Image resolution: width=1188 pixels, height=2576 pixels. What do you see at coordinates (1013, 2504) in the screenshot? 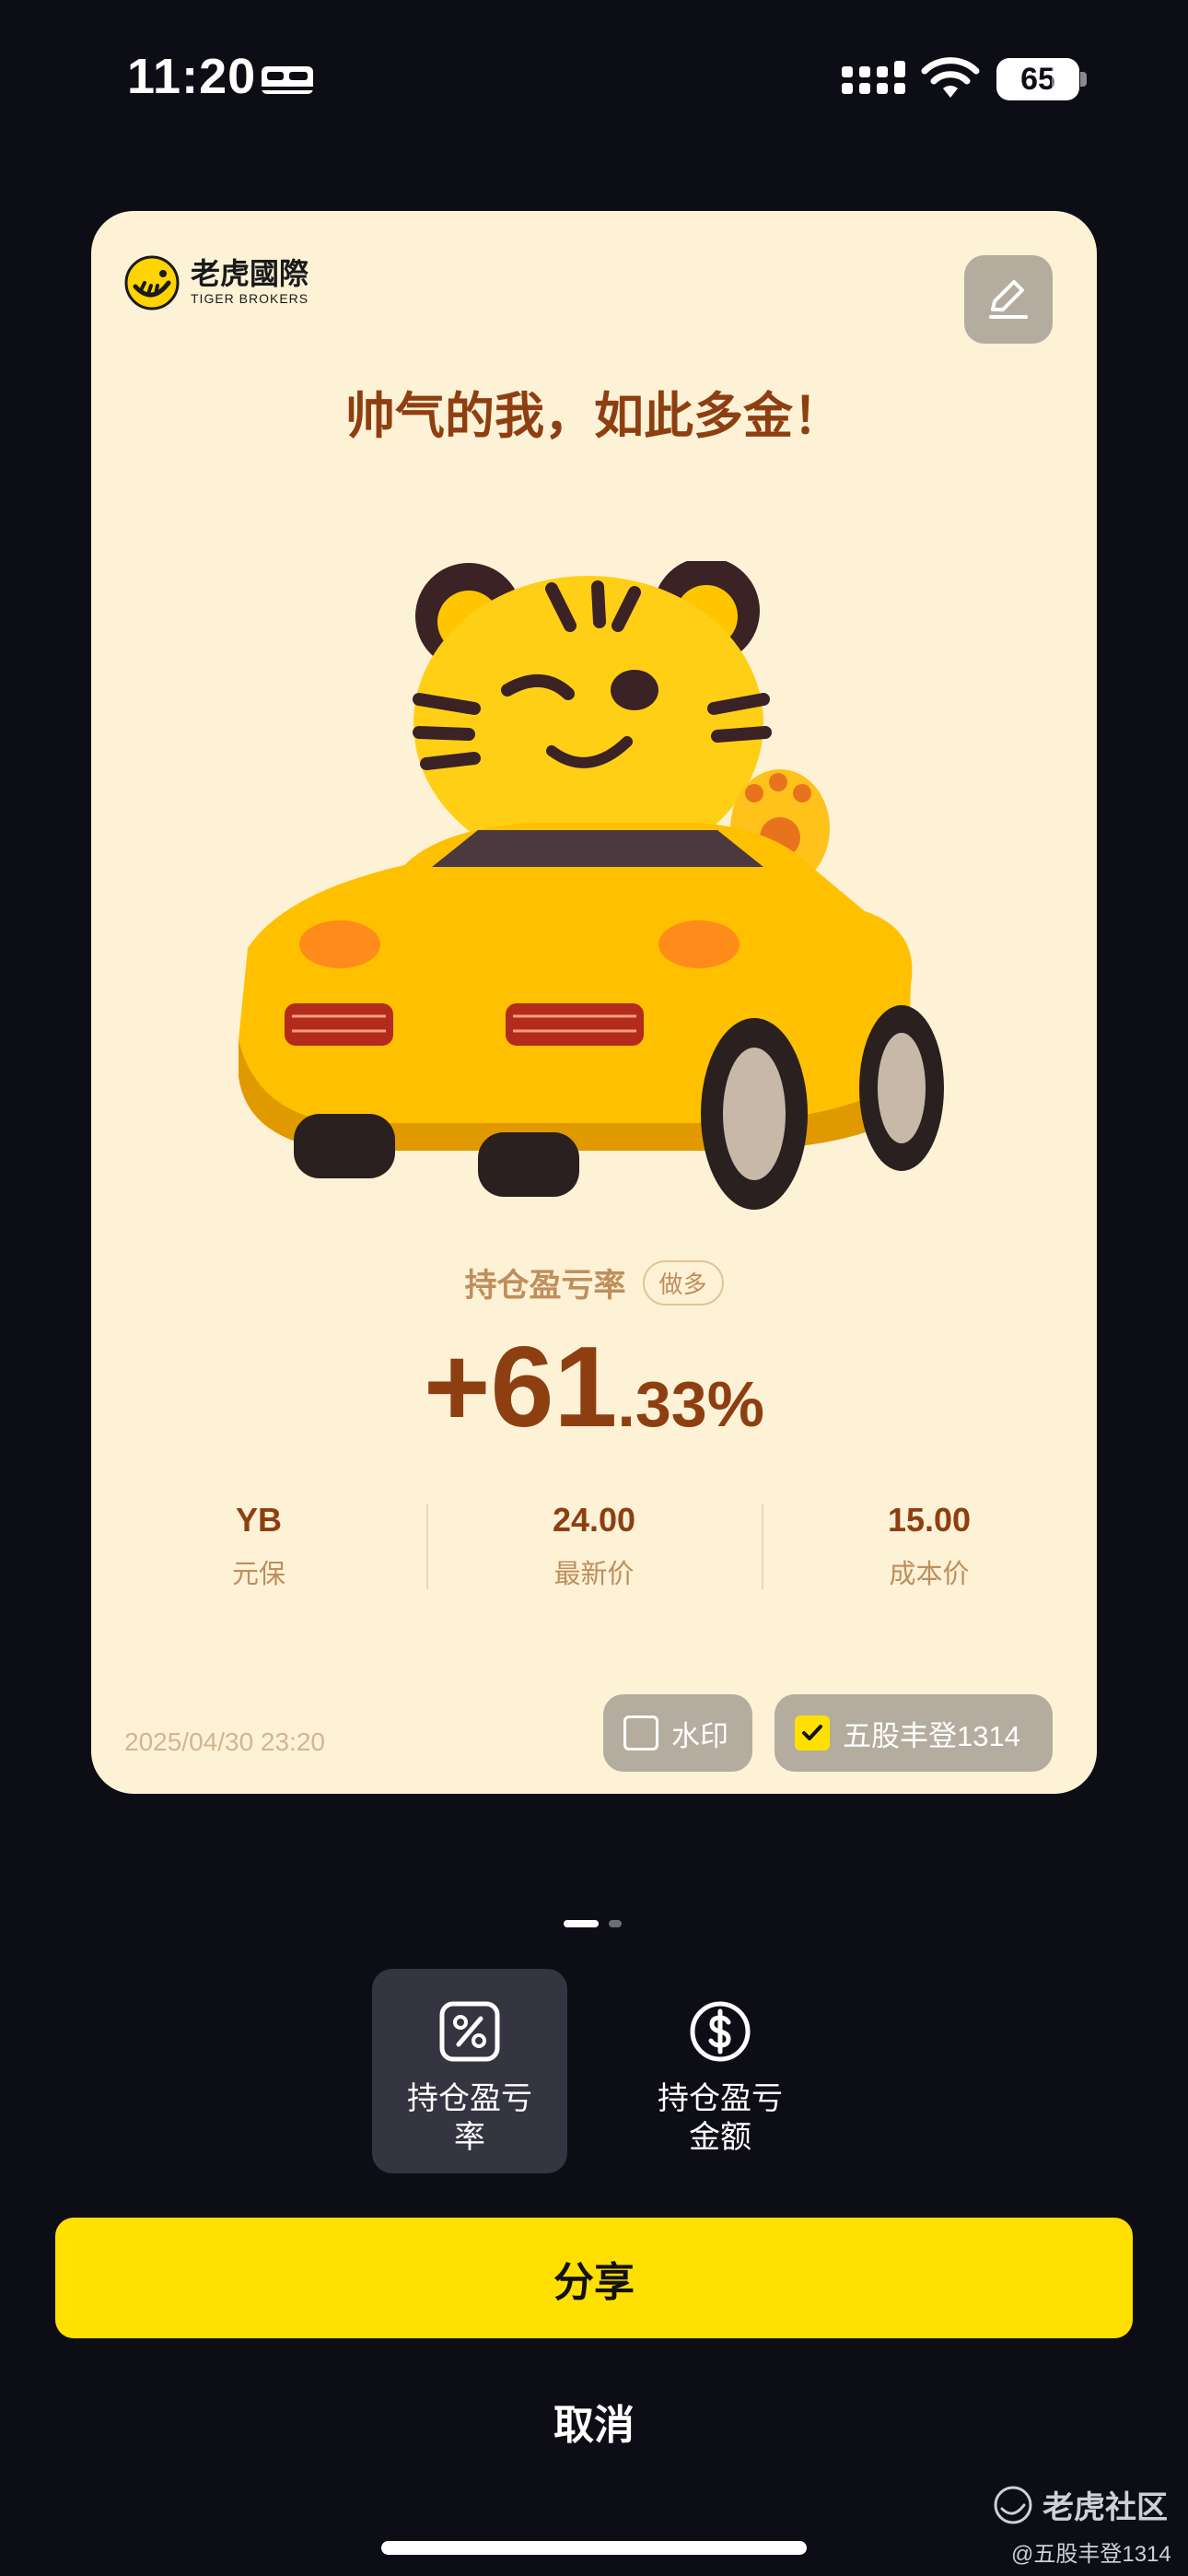
I see `tiger-community-logo-icon` at bounding box center [1013, 2504].